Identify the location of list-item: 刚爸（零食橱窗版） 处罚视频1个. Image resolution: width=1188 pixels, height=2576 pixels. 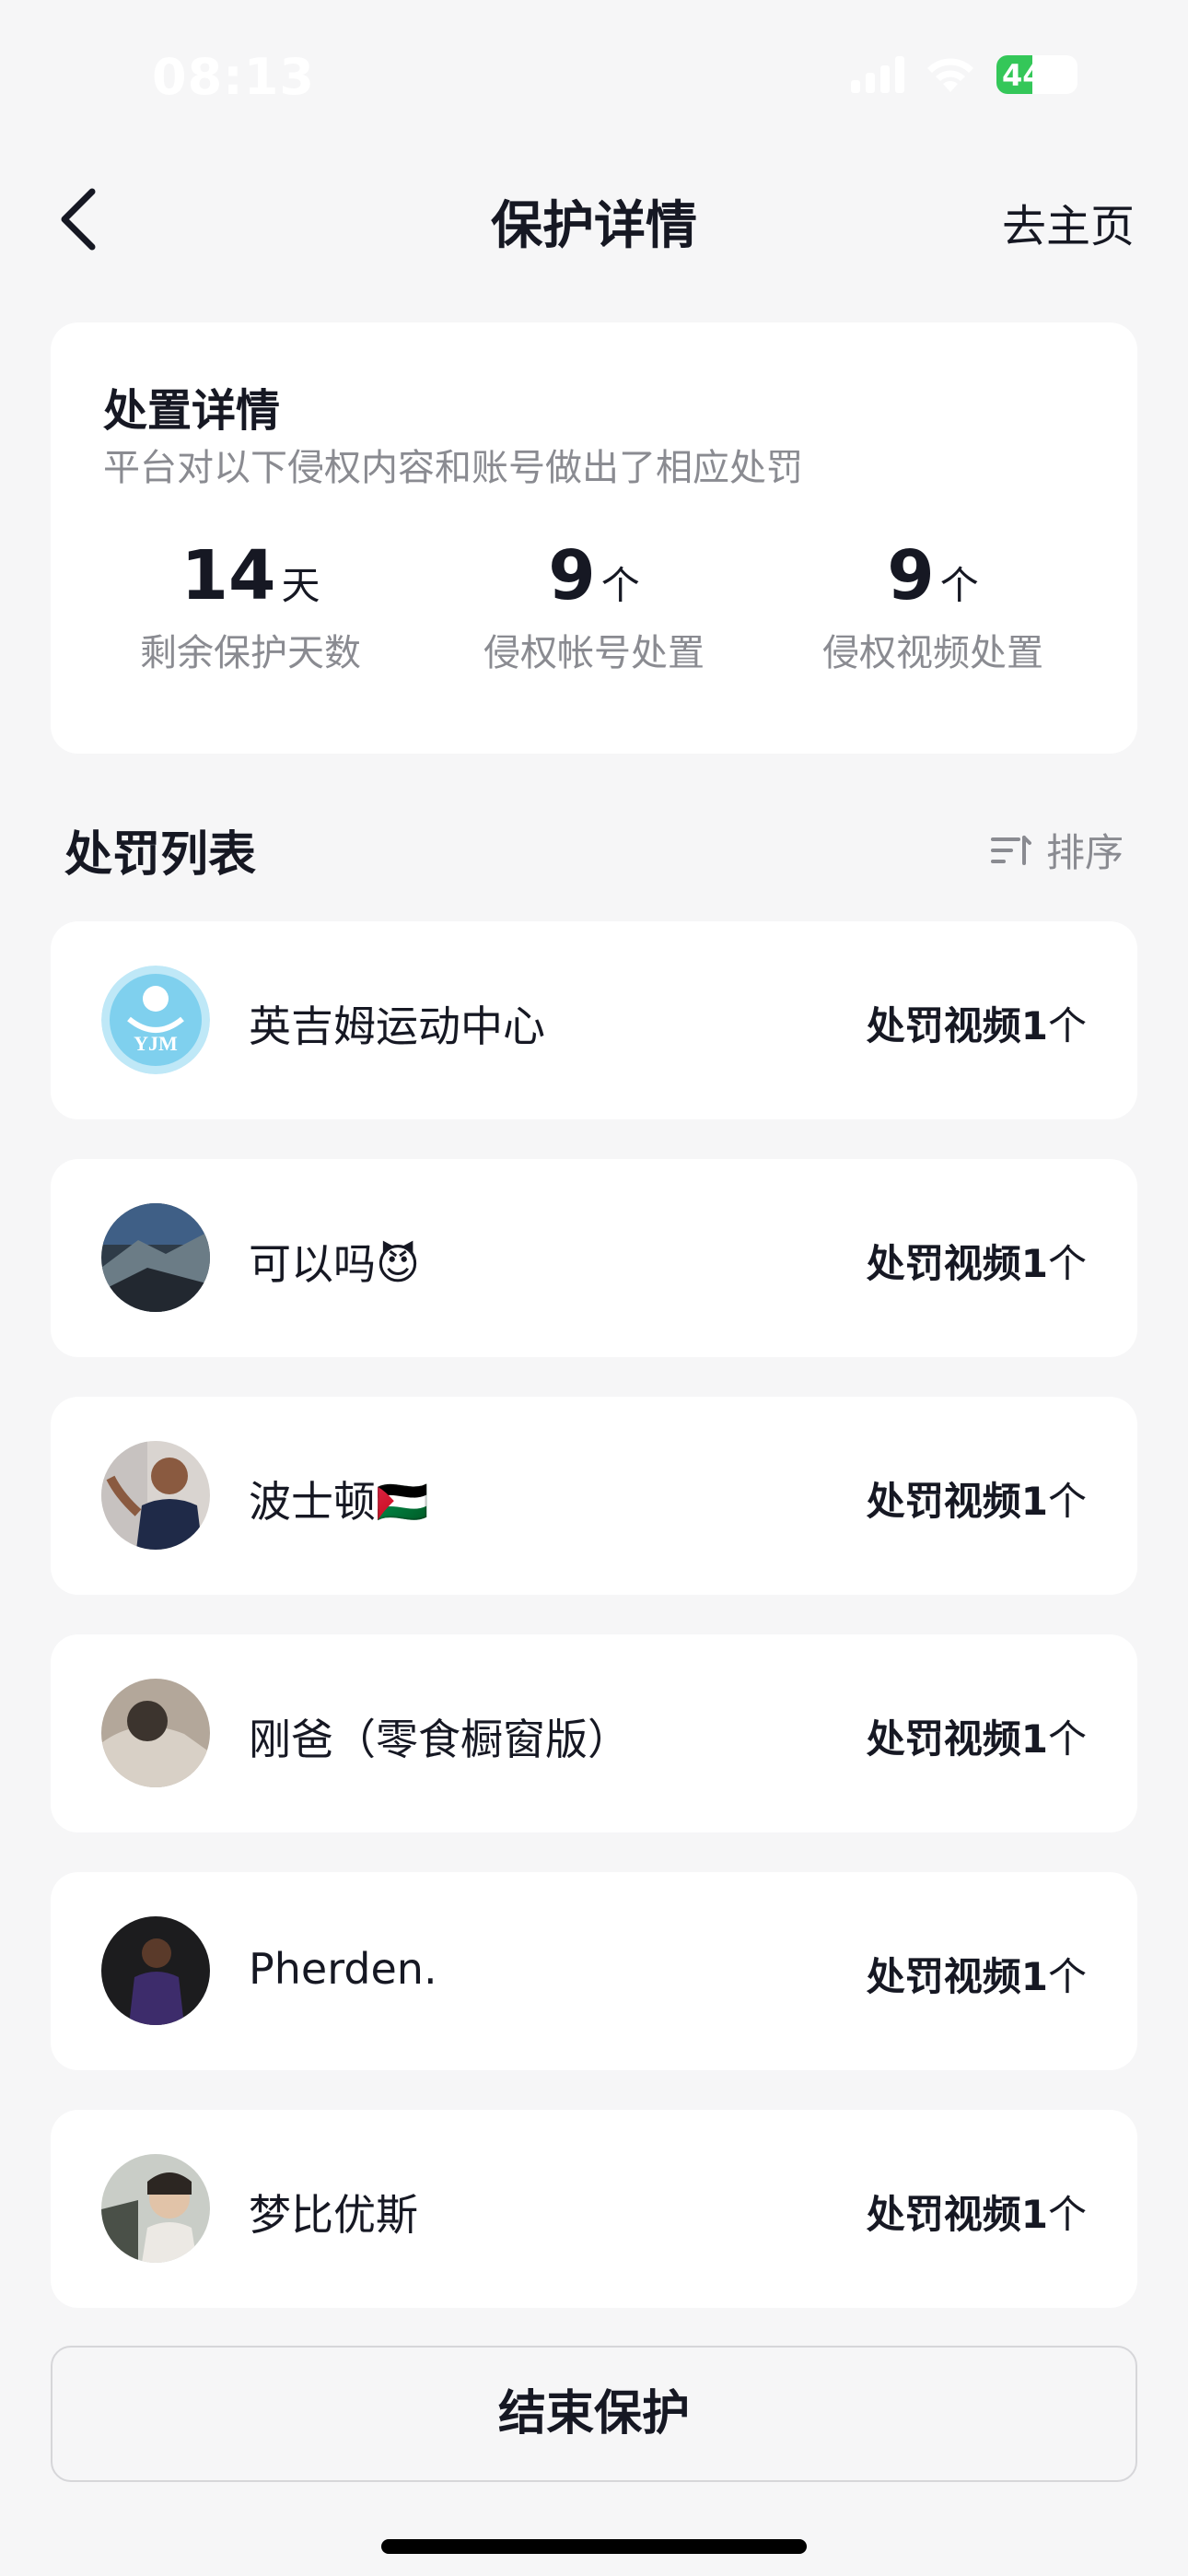
(594, 1733).